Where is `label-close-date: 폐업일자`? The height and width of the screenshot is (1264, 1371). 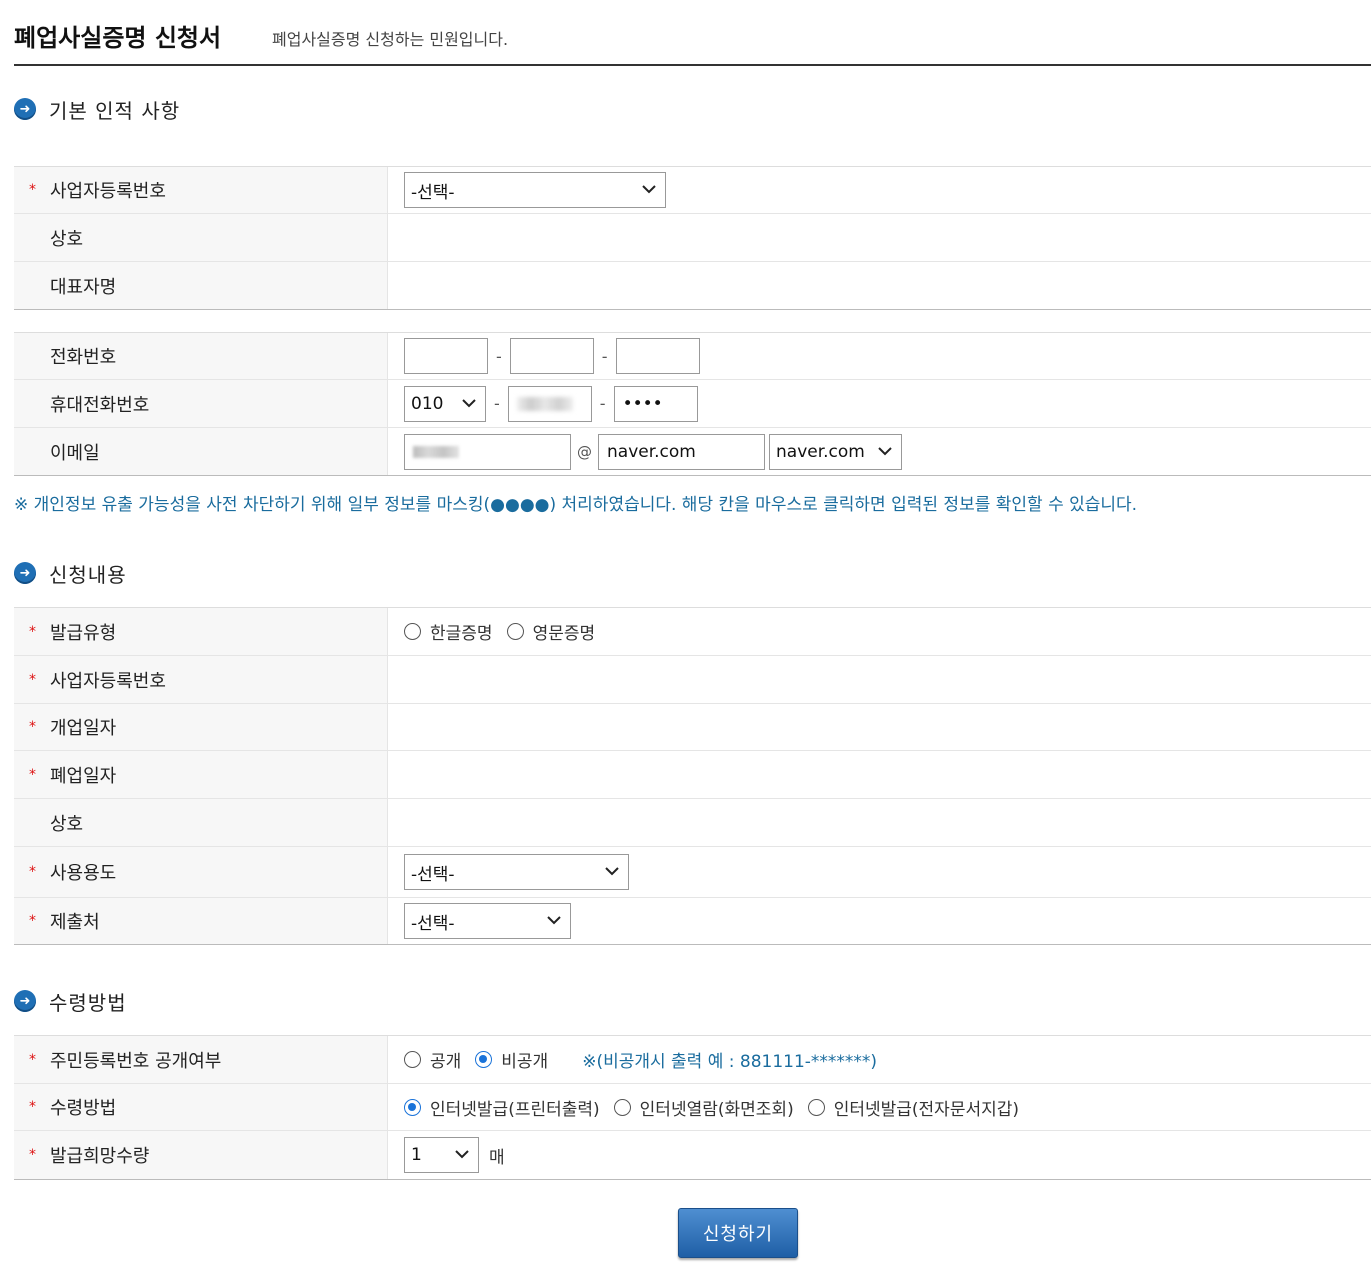
label-close-date: 폐업일자 is located at coordinates (83, 776).